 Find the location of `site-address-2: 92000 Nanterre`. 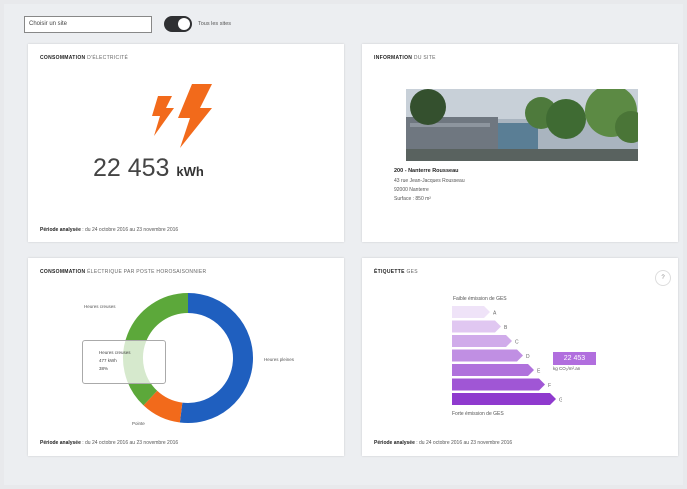

site-address-2: 92000 Nanterre is located at coordinates (411, 190).